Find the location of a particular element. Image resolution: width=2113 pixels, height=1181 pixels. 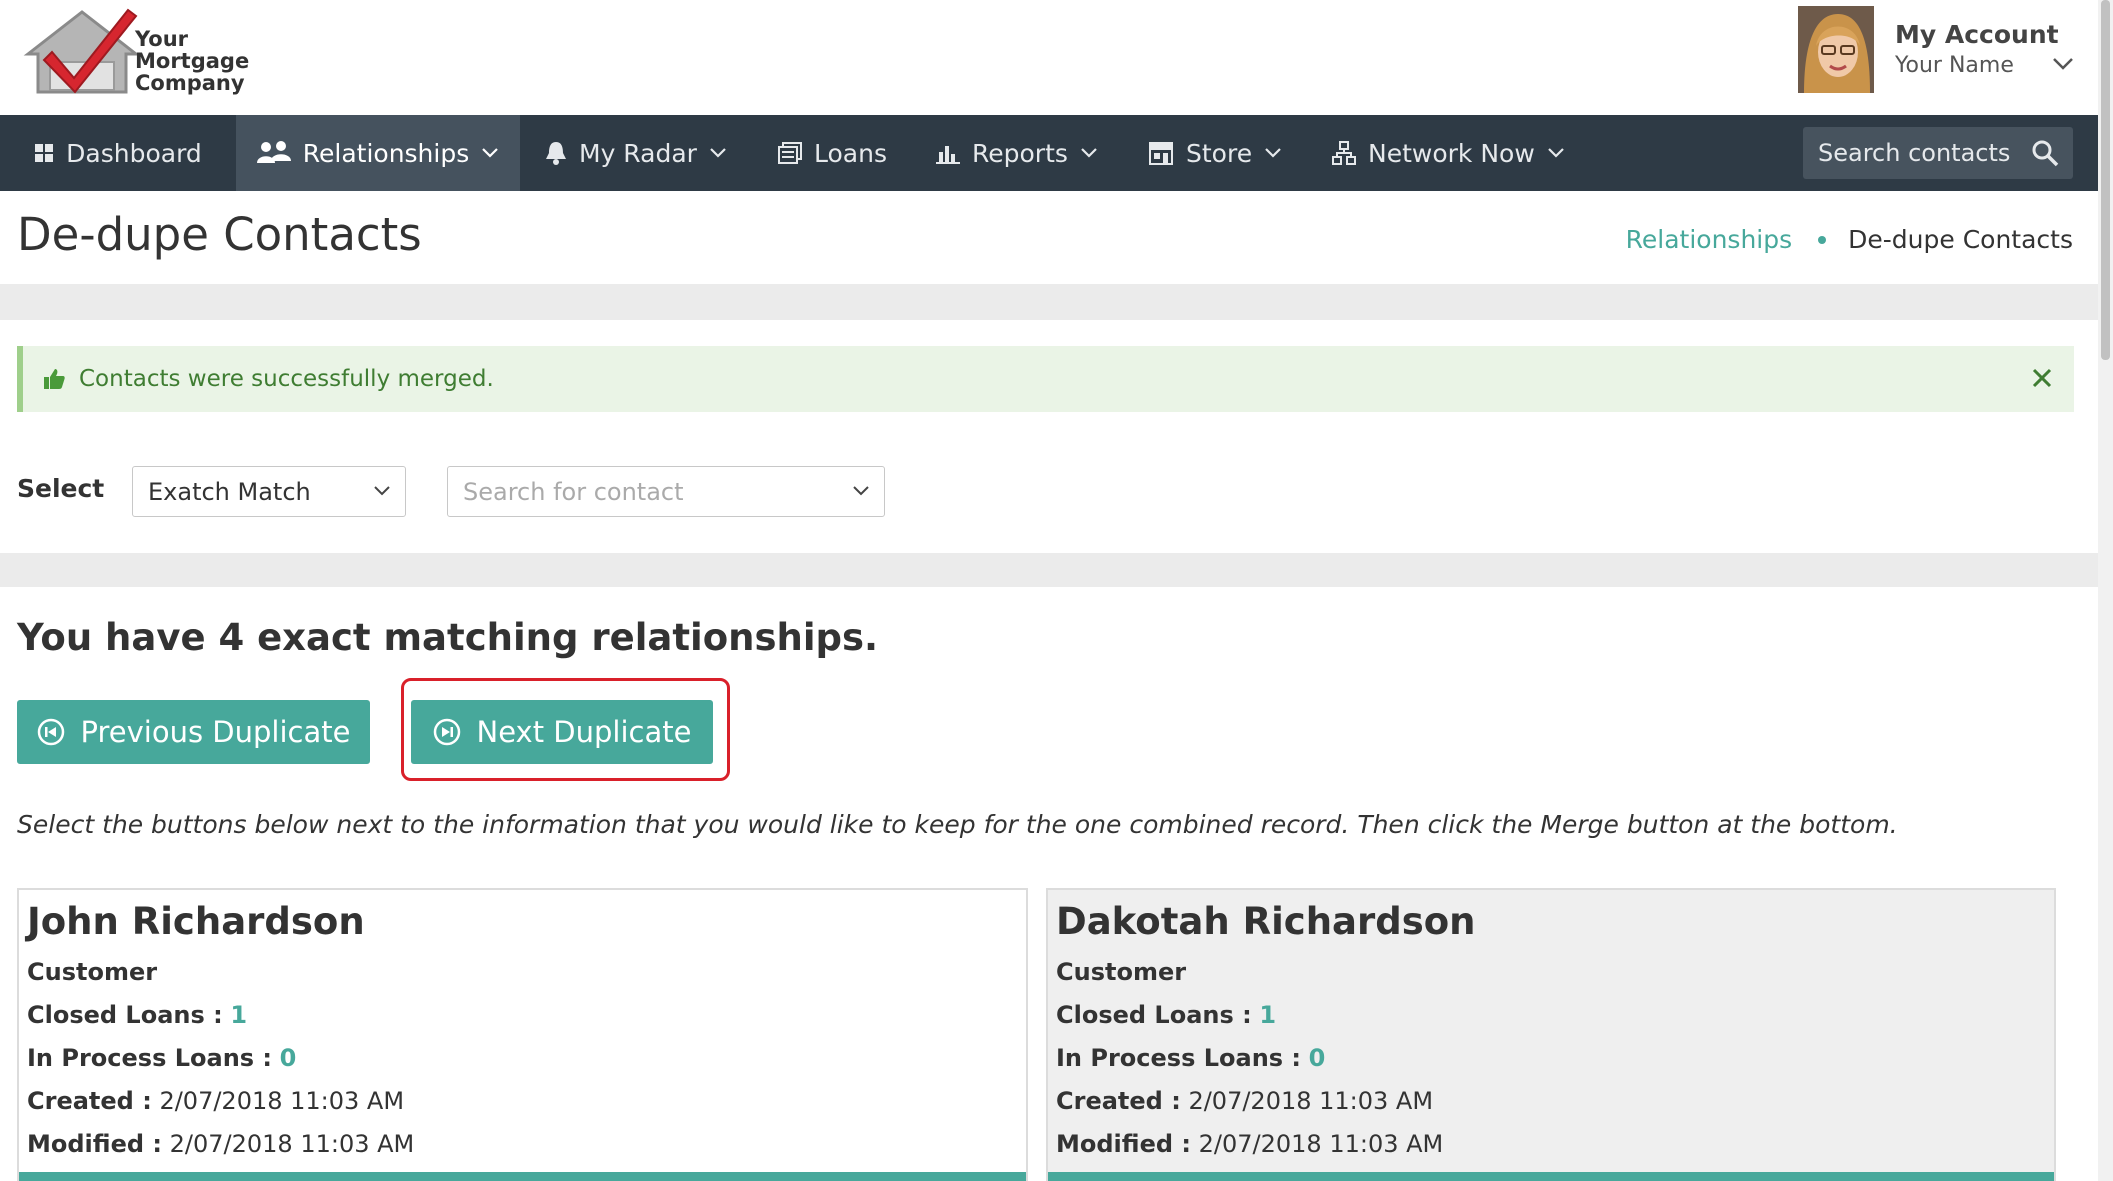

nav-item-network-now: Network Now is located at coordinates (1448, 153).